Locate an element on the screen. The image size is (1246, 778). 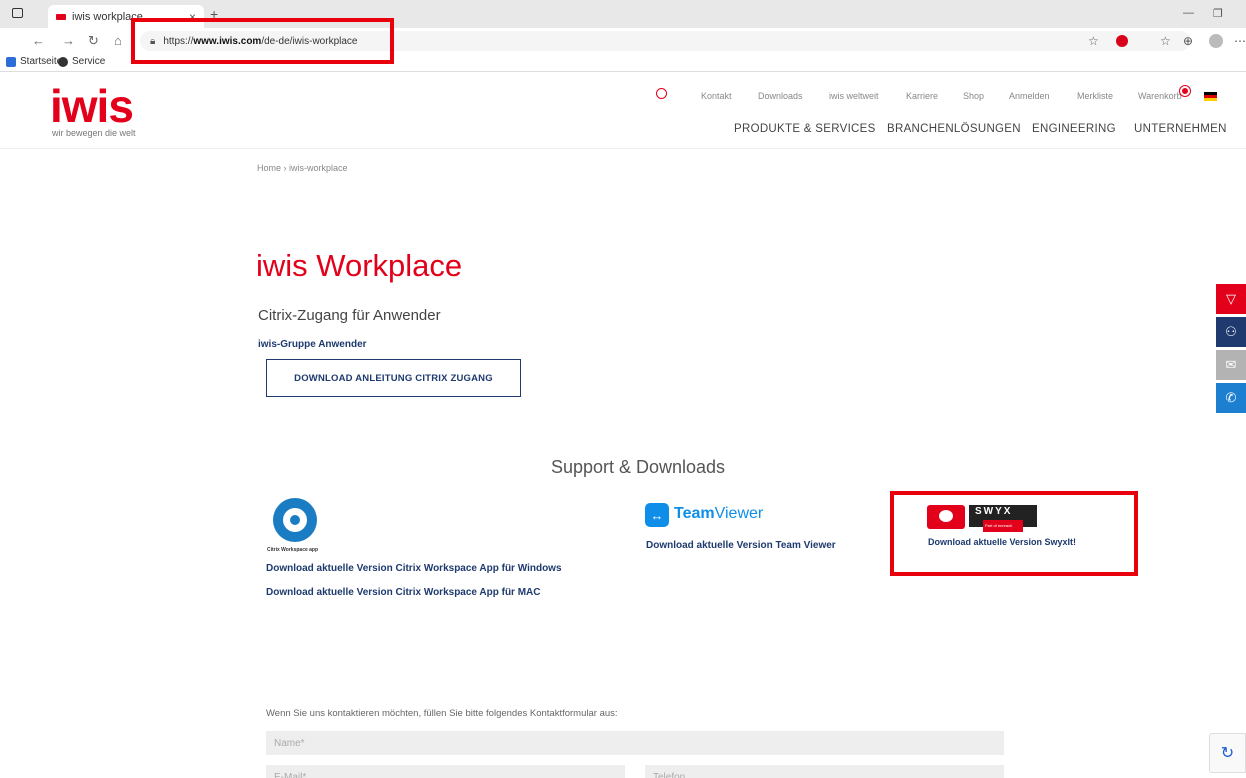
url-highlight-box is located at coordinates (262, 41).